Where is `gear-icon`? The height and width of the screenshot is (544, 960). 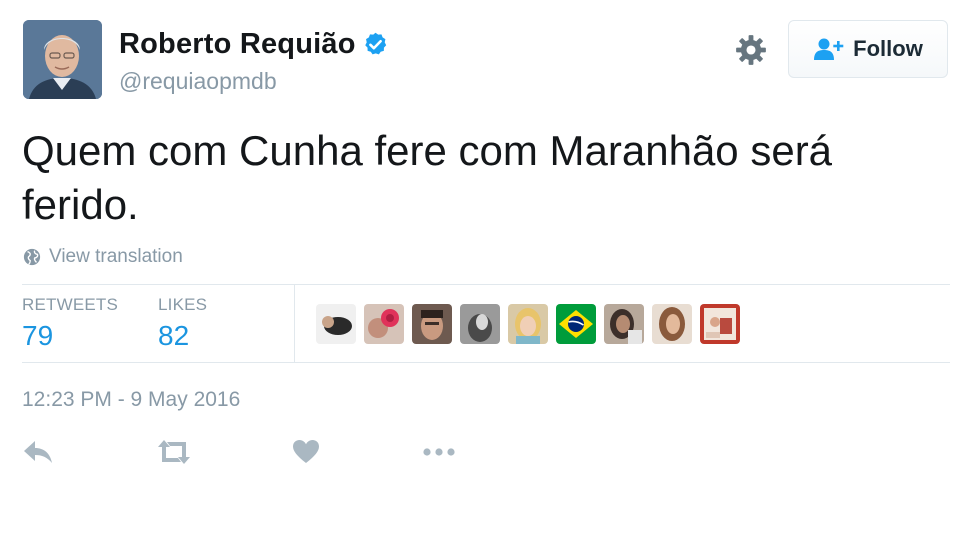
gear-icon is located at coordinates (751, 50).